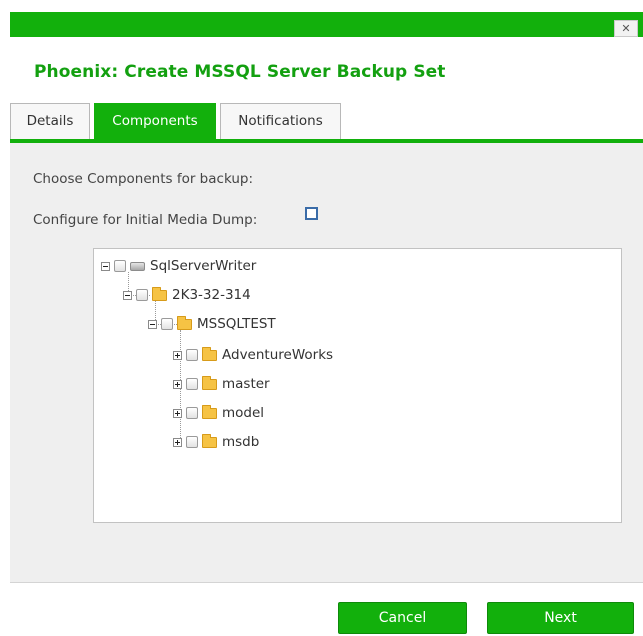 Image resolution: width=643 pixels, height=636 pixels. I want to click on close-icon: ✕, so click(626, 28).